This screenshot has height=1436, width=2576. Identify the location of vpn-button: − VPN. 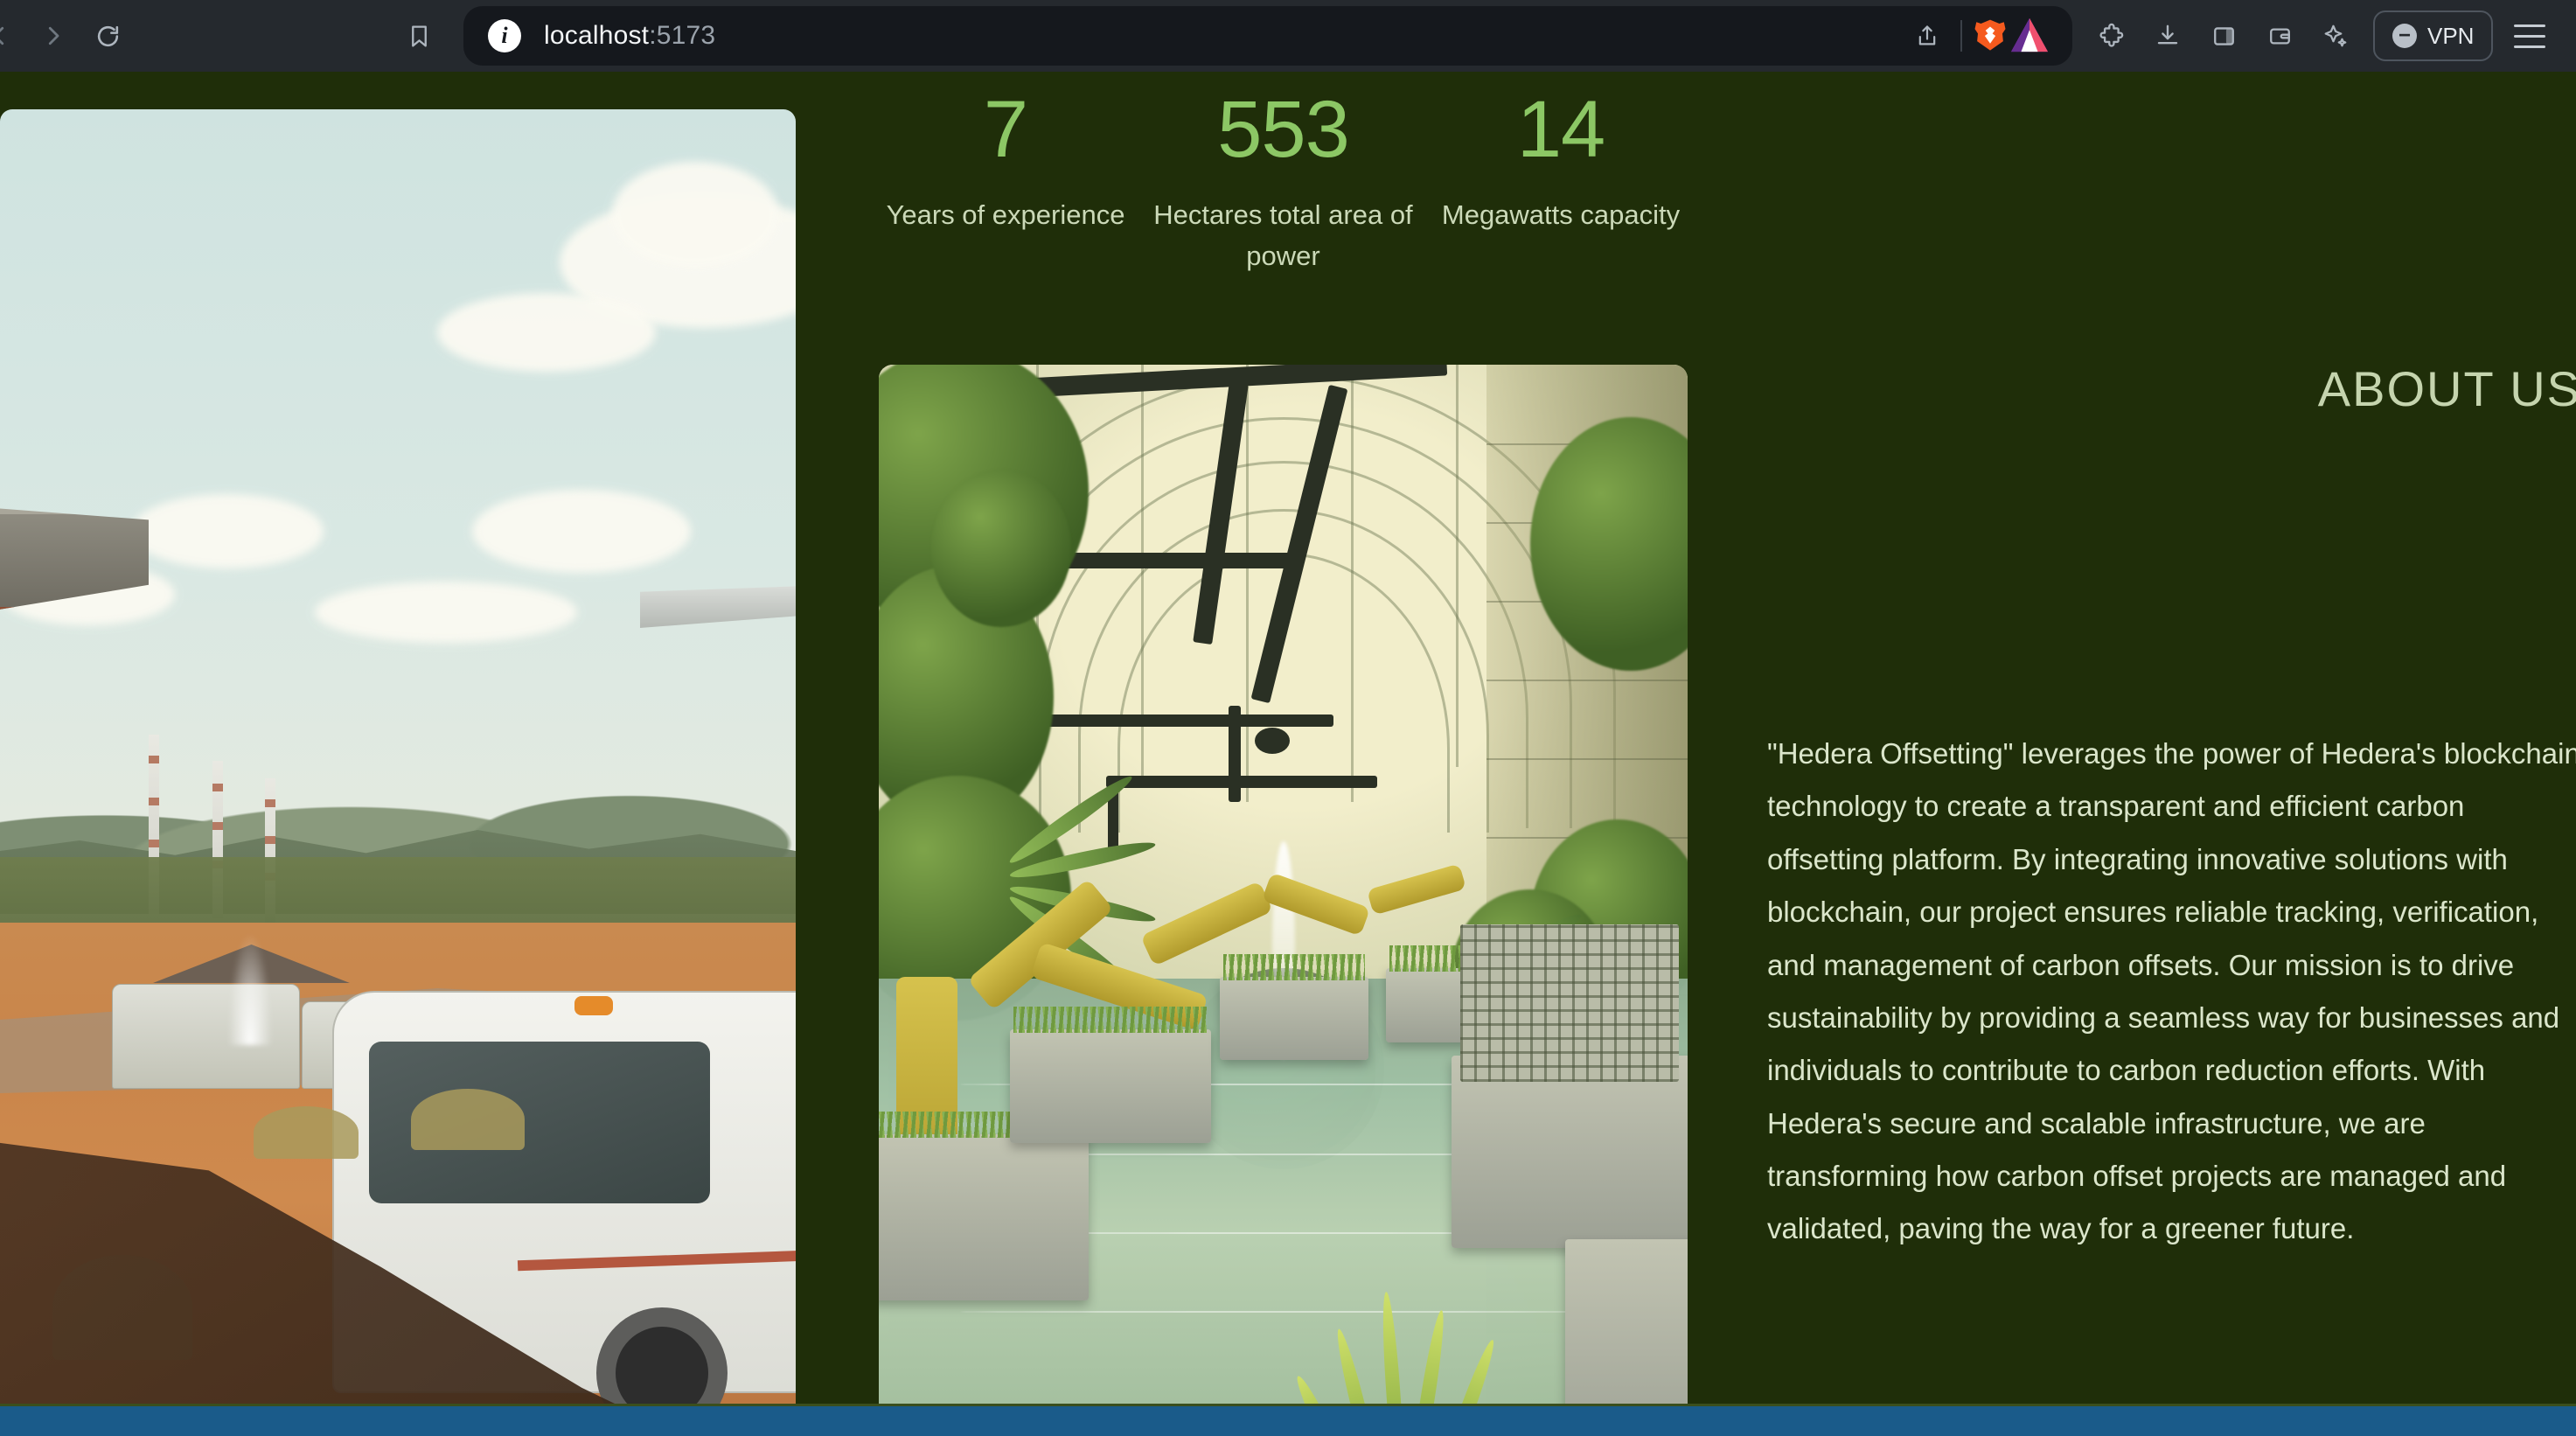
(2433, 35).